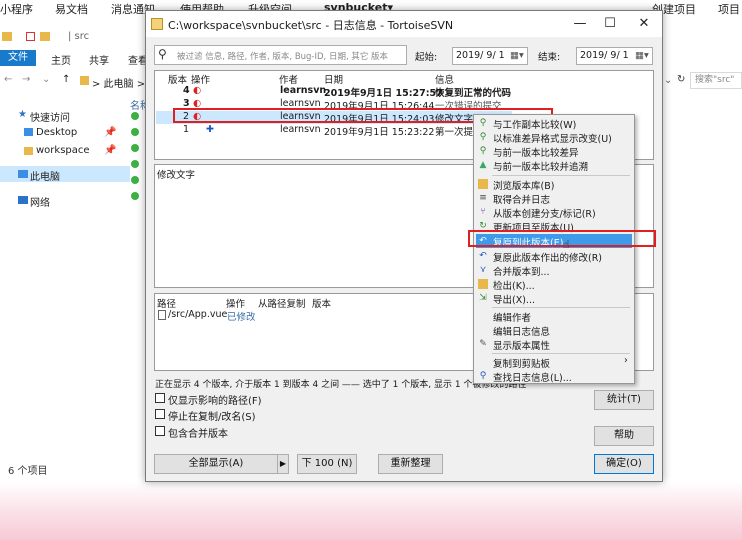  What do you see at coordinates (216, 316) in the screenshot?
I see `changed-path-row: /src/App.vue 已修改` at bounding box center [216, 316].